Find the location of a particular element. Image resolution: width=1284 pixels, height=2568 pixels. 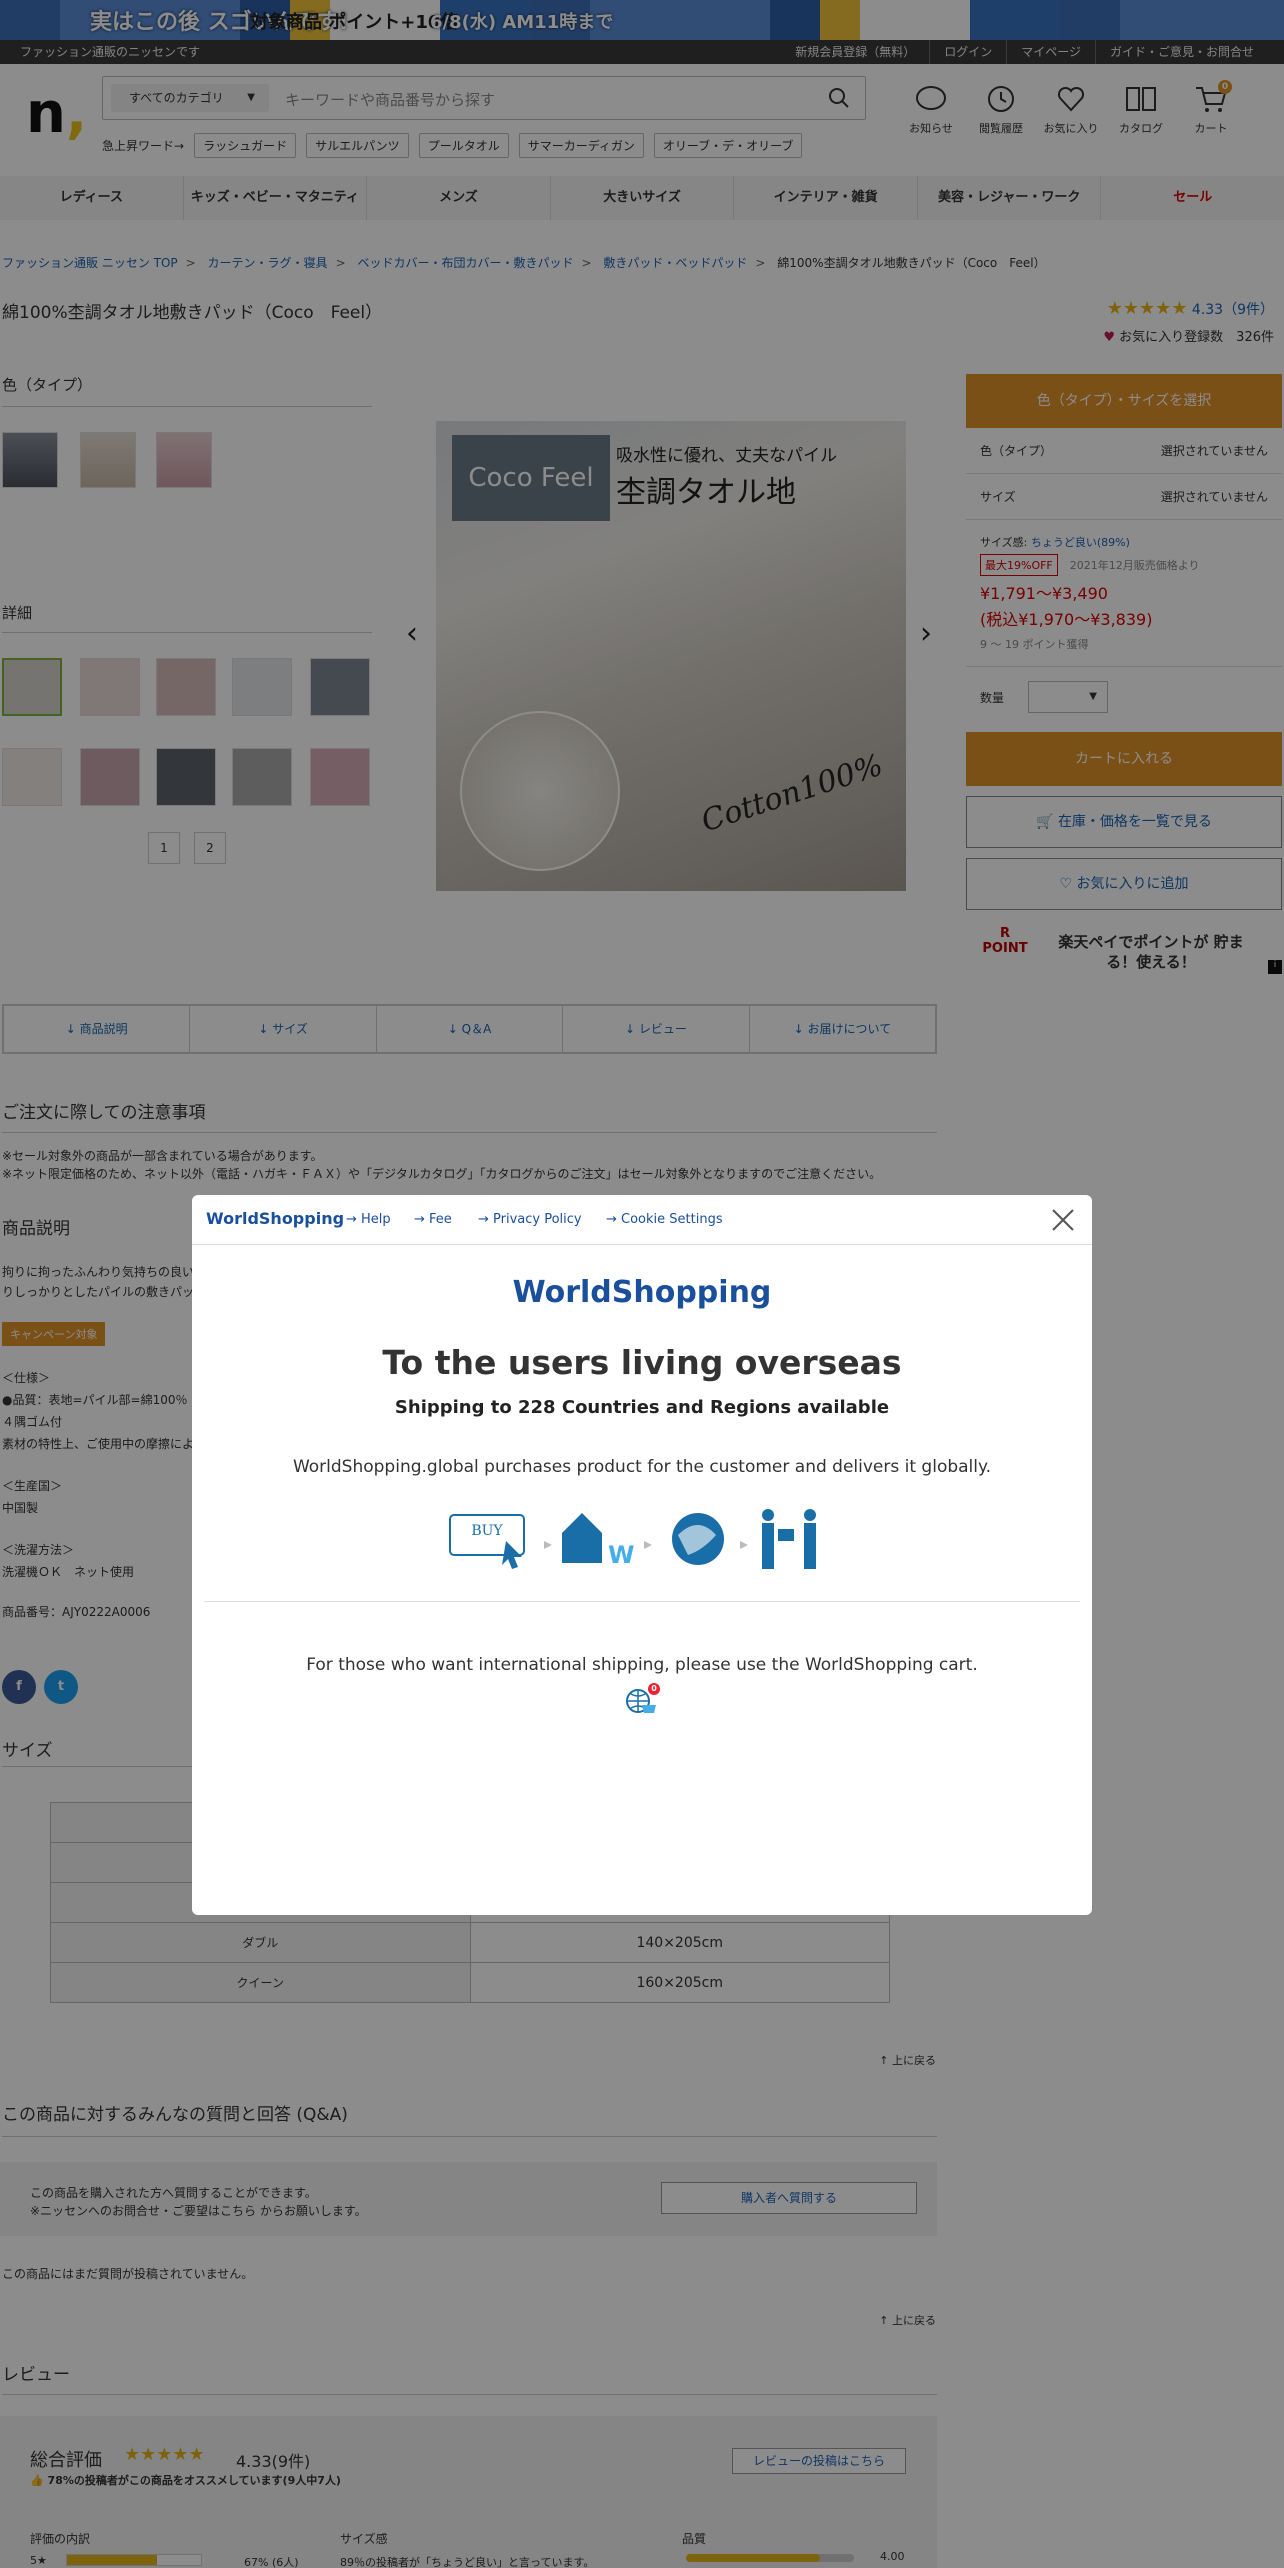

worldshopping-cart-button: 0 is located at coordinates (642, 1701).